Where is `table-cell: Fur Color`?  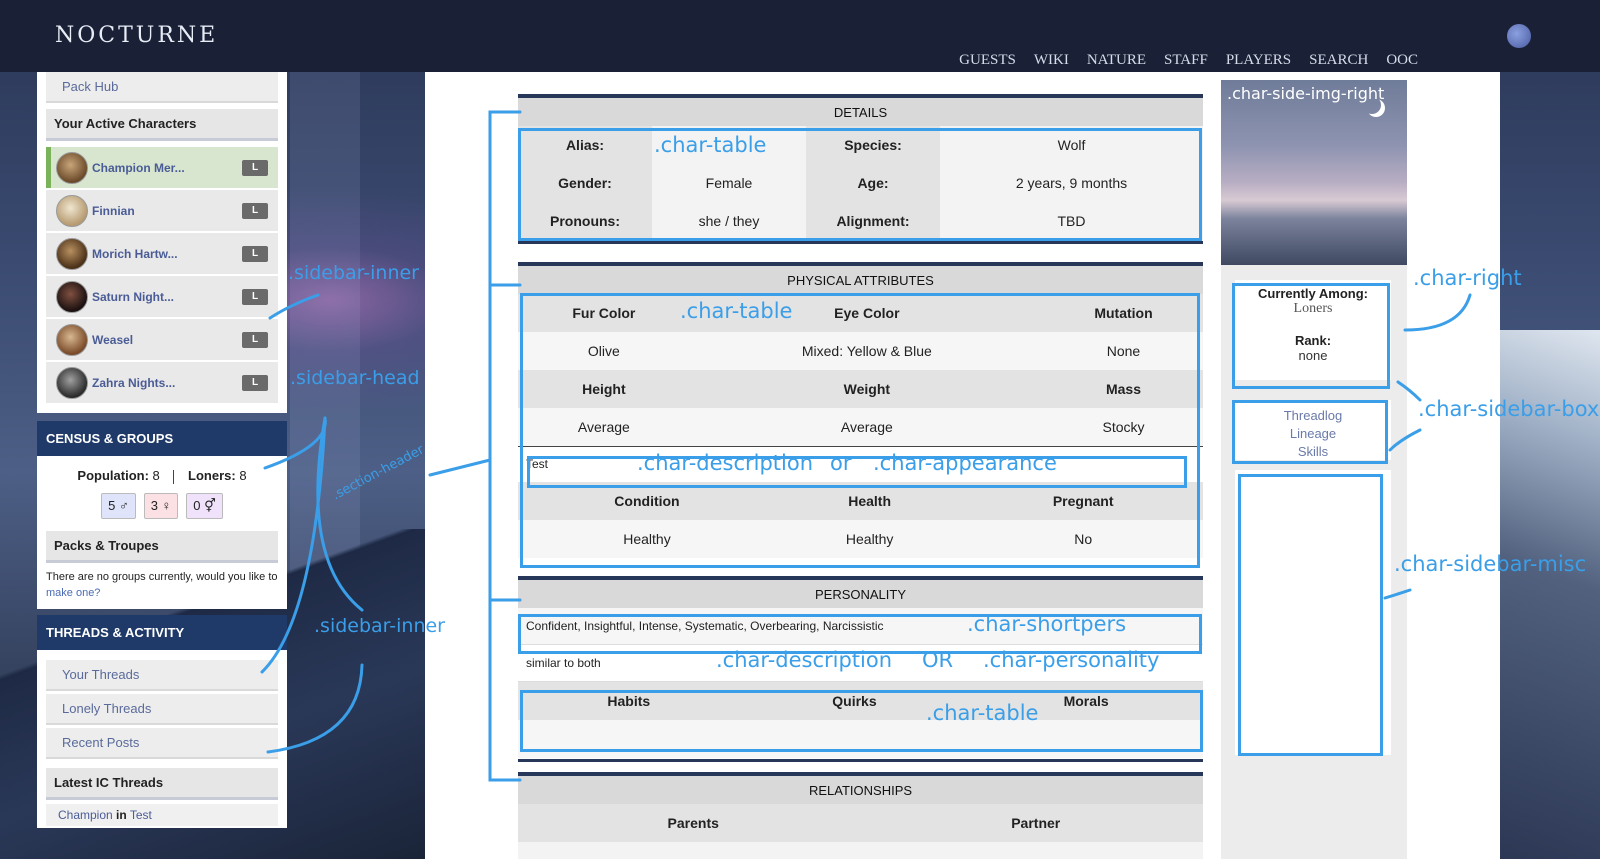
table-cell: Fur Color is located at coordinates (604, 313).